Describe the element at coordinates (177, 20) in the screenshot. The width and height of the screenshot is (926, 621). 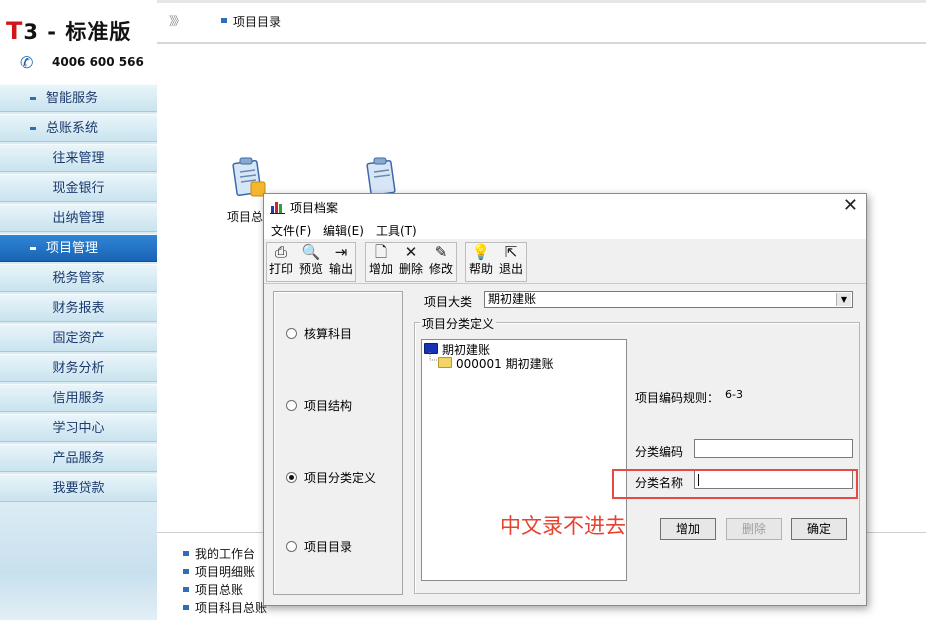
I see `collapse-arrows-icon: 》》` at that location.